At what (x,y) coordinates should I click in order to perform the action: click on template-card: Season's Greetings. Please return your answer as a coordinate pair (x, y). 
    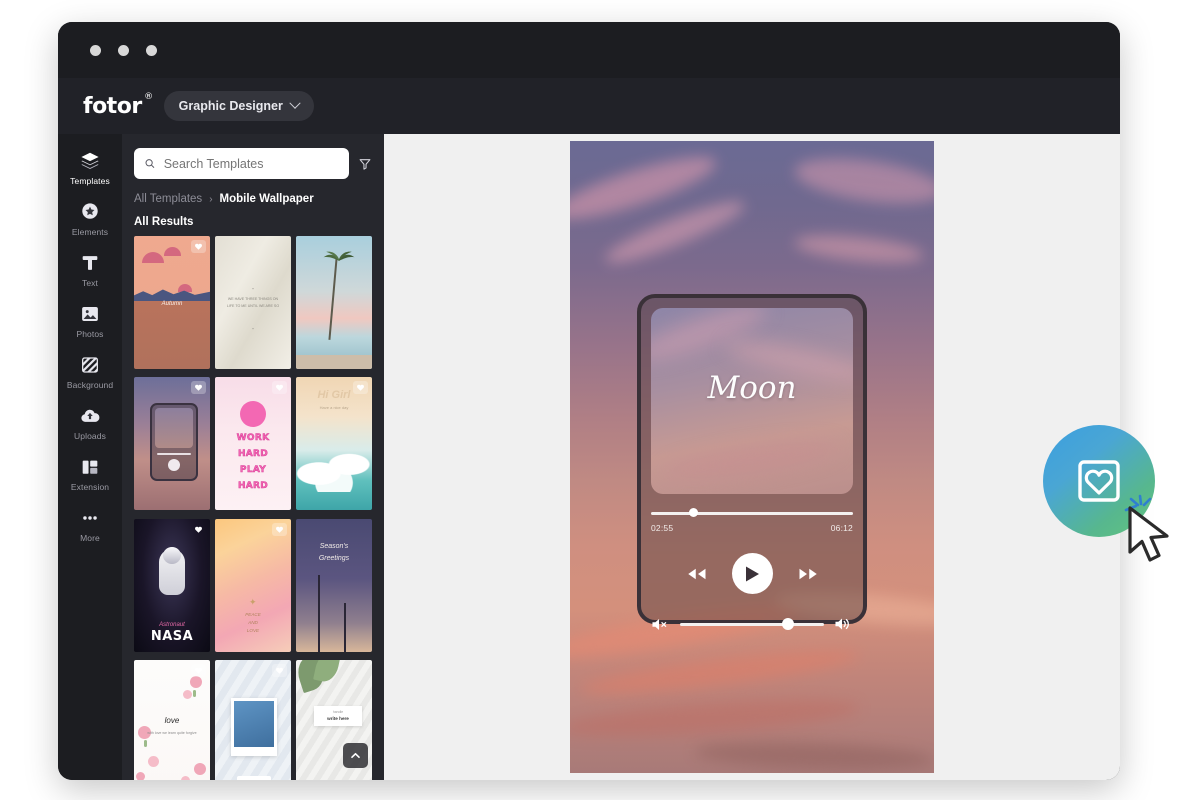
    Looking at the image, I should click on (334, 585).